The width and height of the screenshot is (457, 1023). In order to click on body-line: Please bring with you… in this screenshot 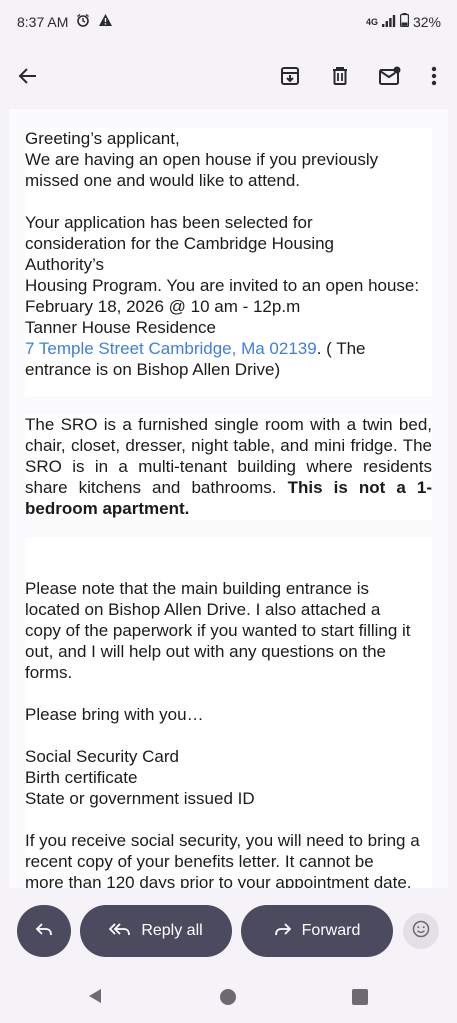, I will do `click(114, 714)`.